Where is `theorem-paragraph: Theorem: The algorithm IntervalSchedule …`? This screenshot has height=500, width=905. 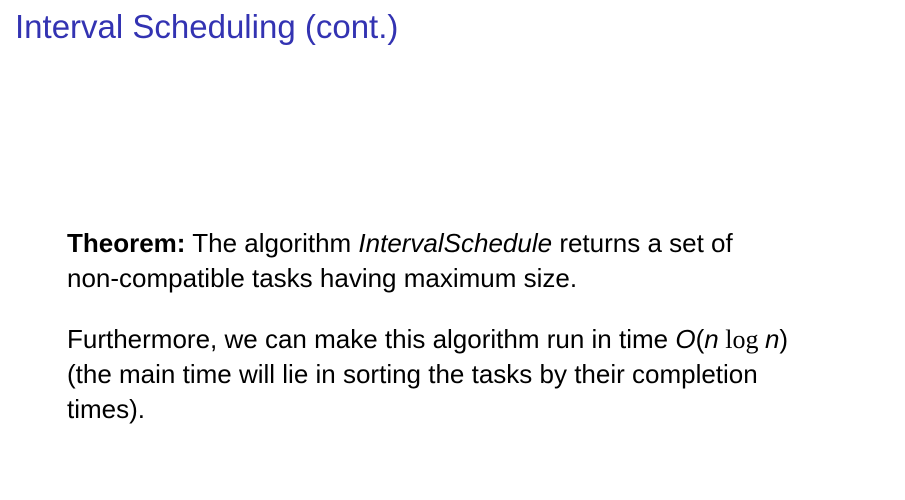
theorem-paragraph: Theorem: The algorithm IntervalSchedule … is located at coordinates (467, 261).